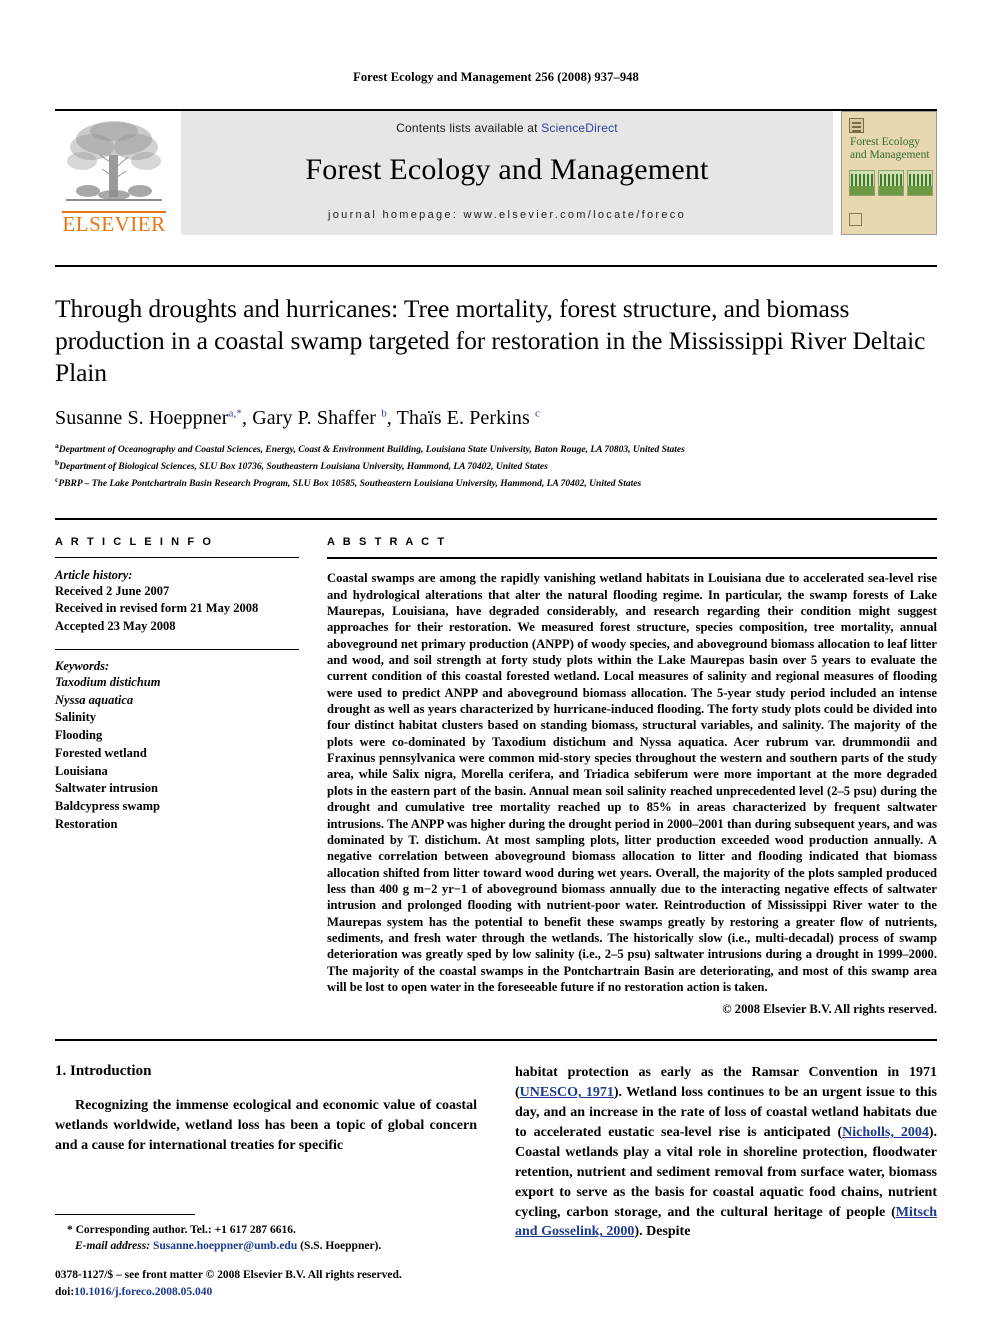 The image size is (992, 1323). What do you see at coordinates (107, 806) in the screenshot?
I see `keyword-item: Baldcypress swamp` at bounding box center [107, 806].